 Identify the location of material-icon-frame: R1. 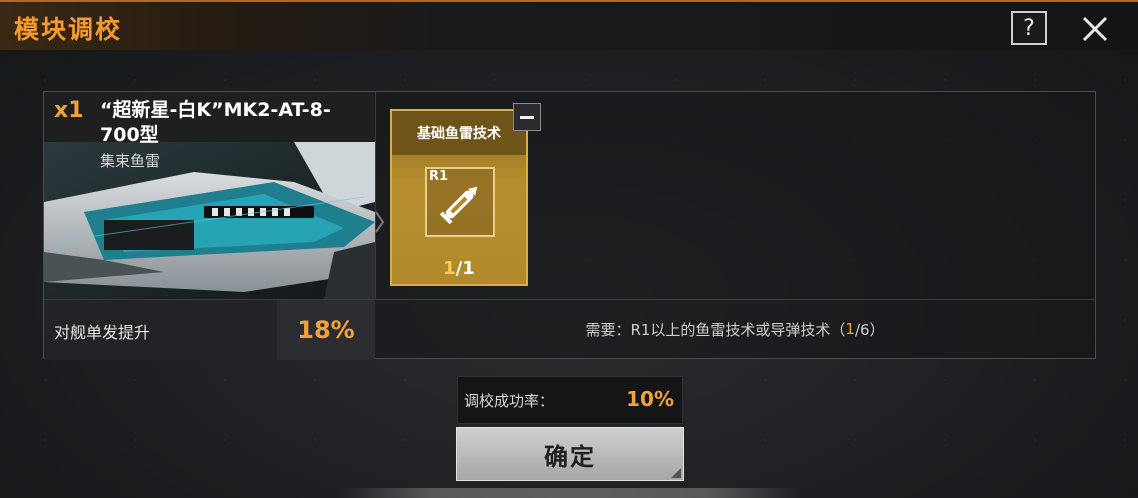
(460, 202).